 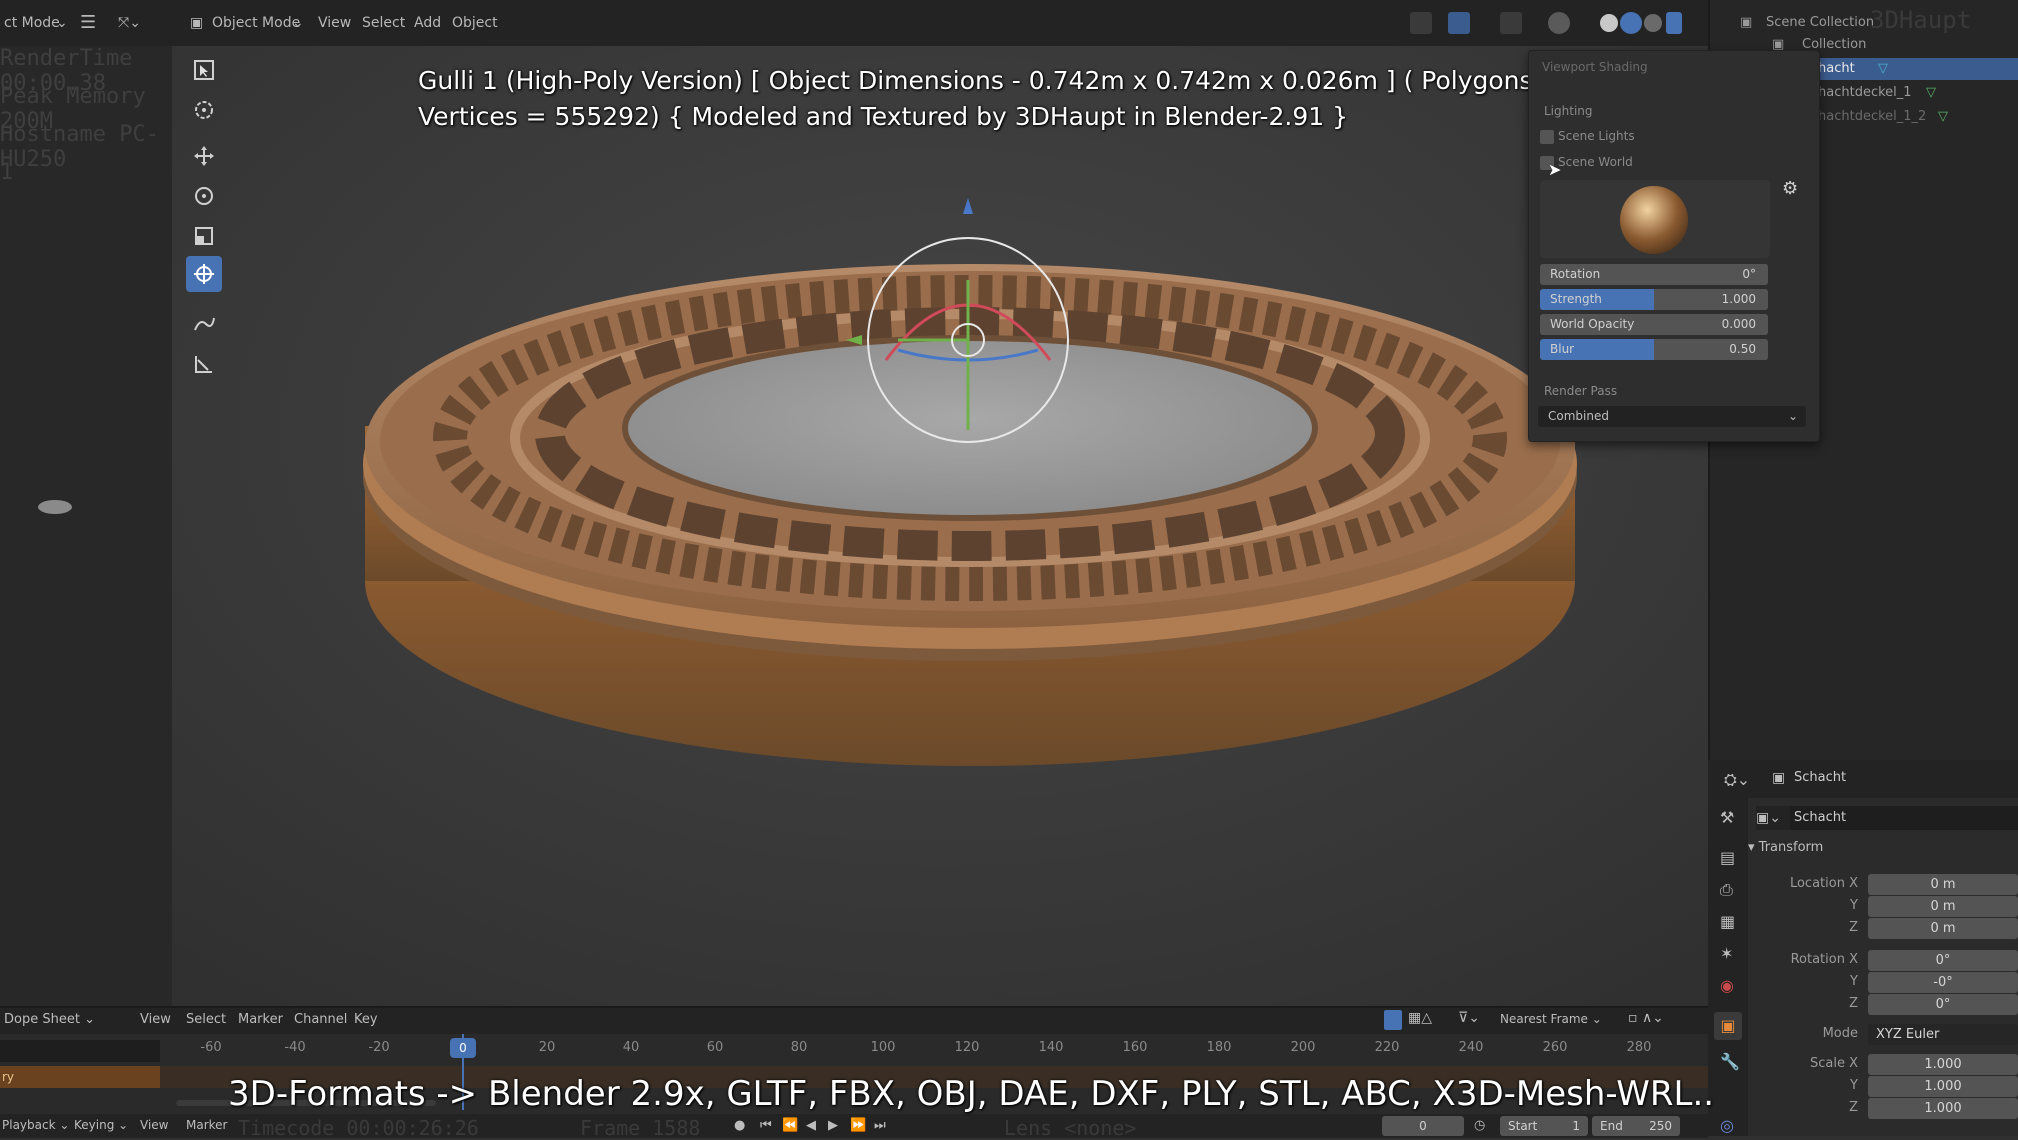 I want to click on rotation-mode-label: Mode, so click(x=1840, y=1033).